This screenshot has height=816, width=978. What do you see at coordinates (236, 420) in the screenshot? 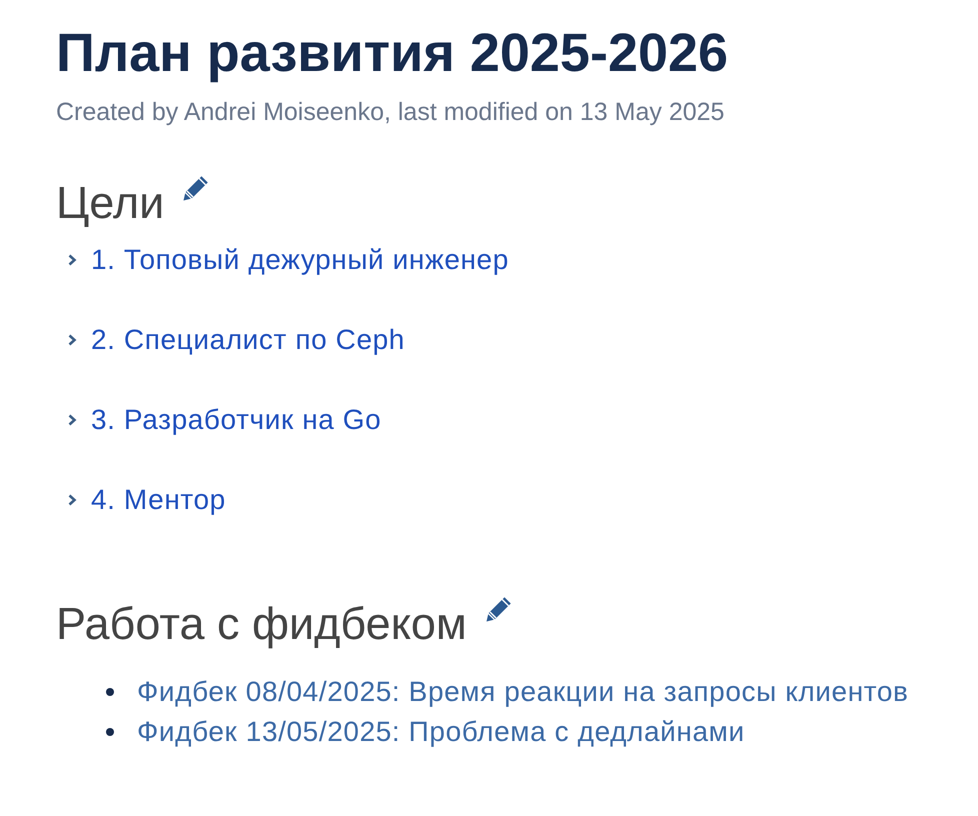
I see `expand-link: 3. Разработчик на Go` at bounding box center [236, 420].